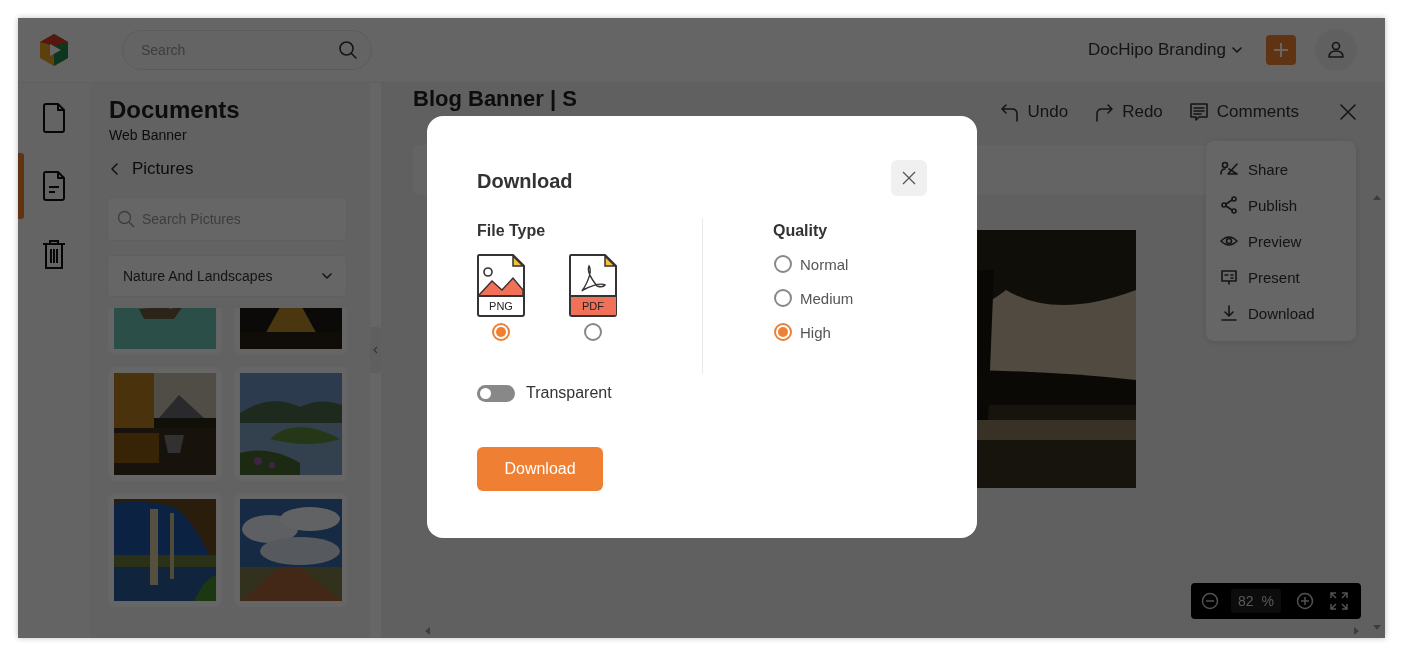 This screenshot has height=657, width=1404. I want to click on option-label: Normal, so click(824, 264).